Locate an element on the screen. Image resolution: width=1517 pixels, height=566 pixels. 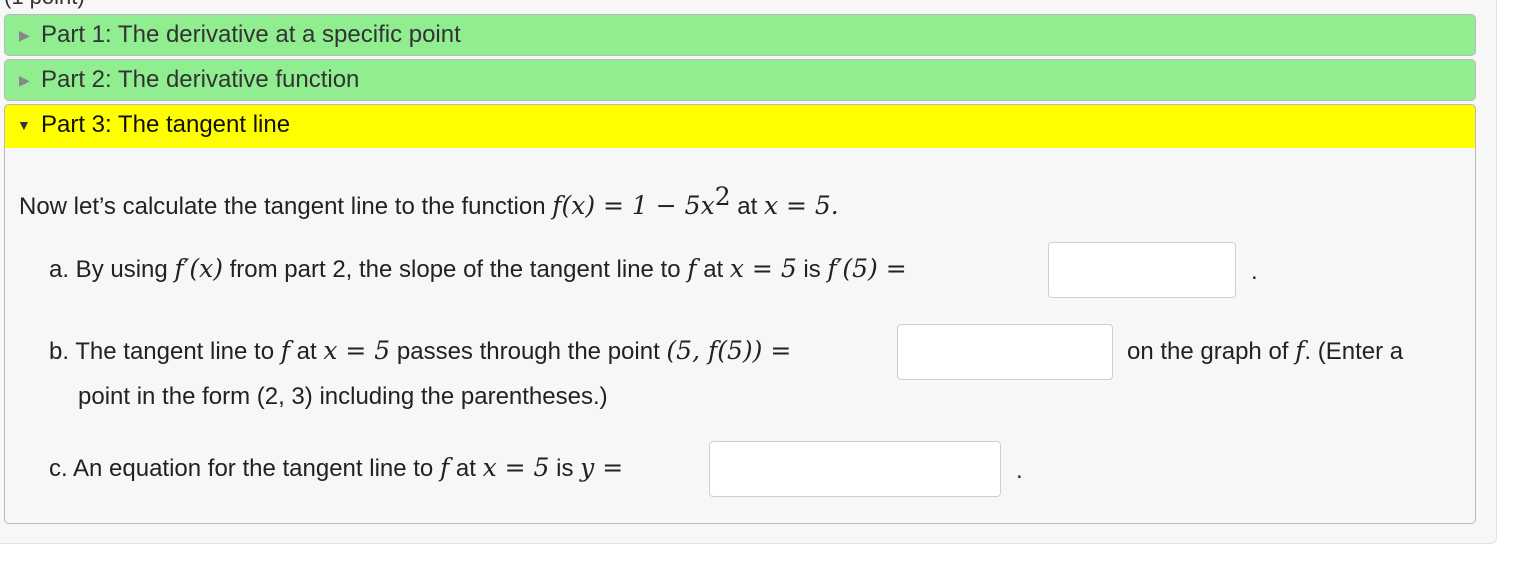
qc-period: . is located at coordinates (1019, 470).